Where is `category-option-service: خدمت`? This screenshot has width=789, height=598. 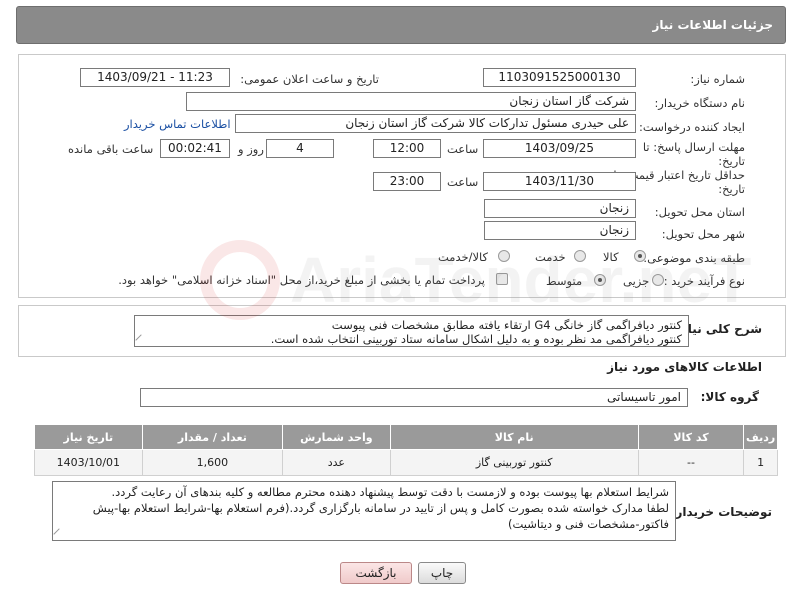
category-option-service: خدمت is located at coordinates (550, 257).